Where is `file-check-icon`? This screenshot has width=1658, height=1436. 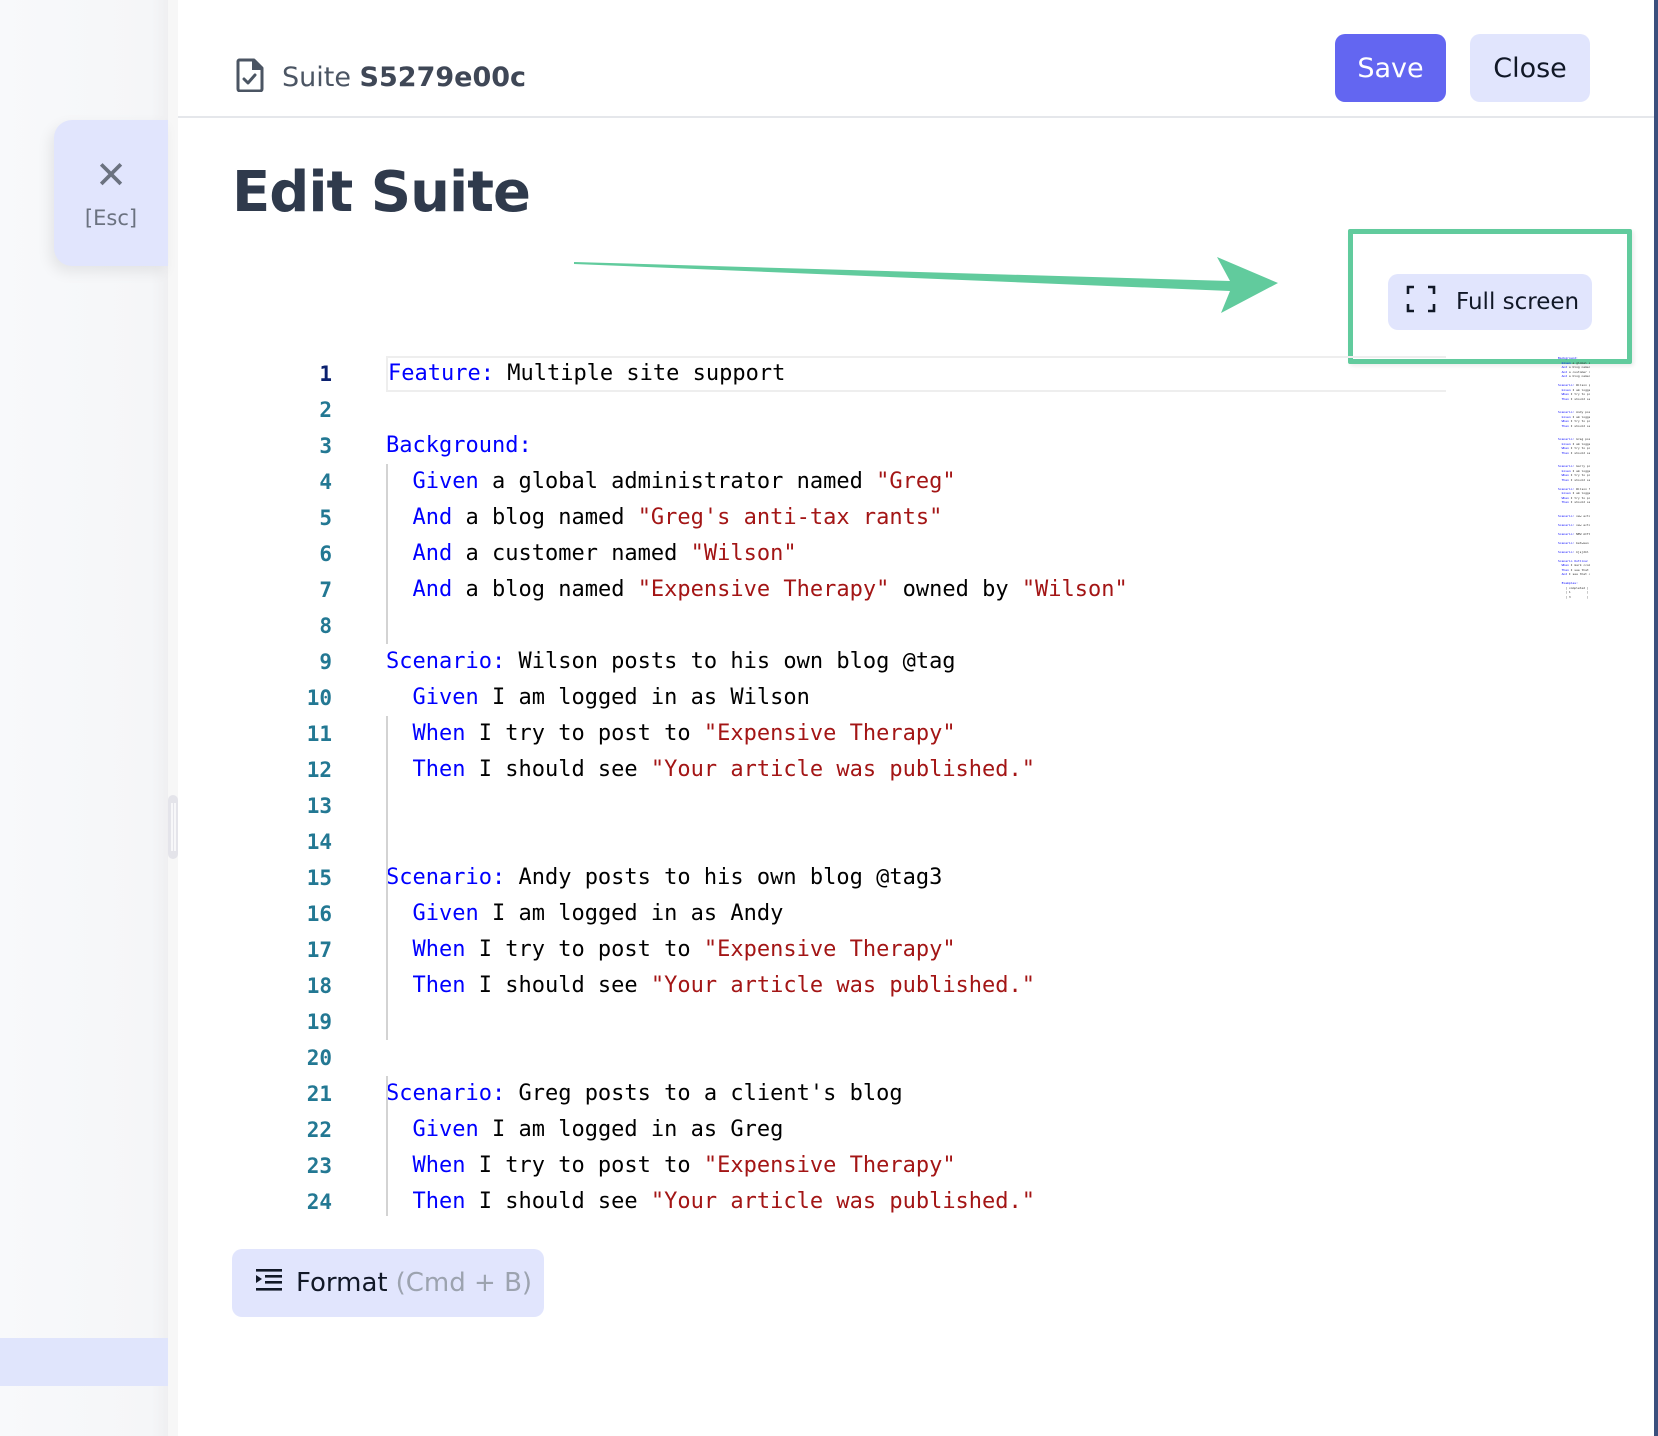 file-check-icon is located at coordinates (250, 77).